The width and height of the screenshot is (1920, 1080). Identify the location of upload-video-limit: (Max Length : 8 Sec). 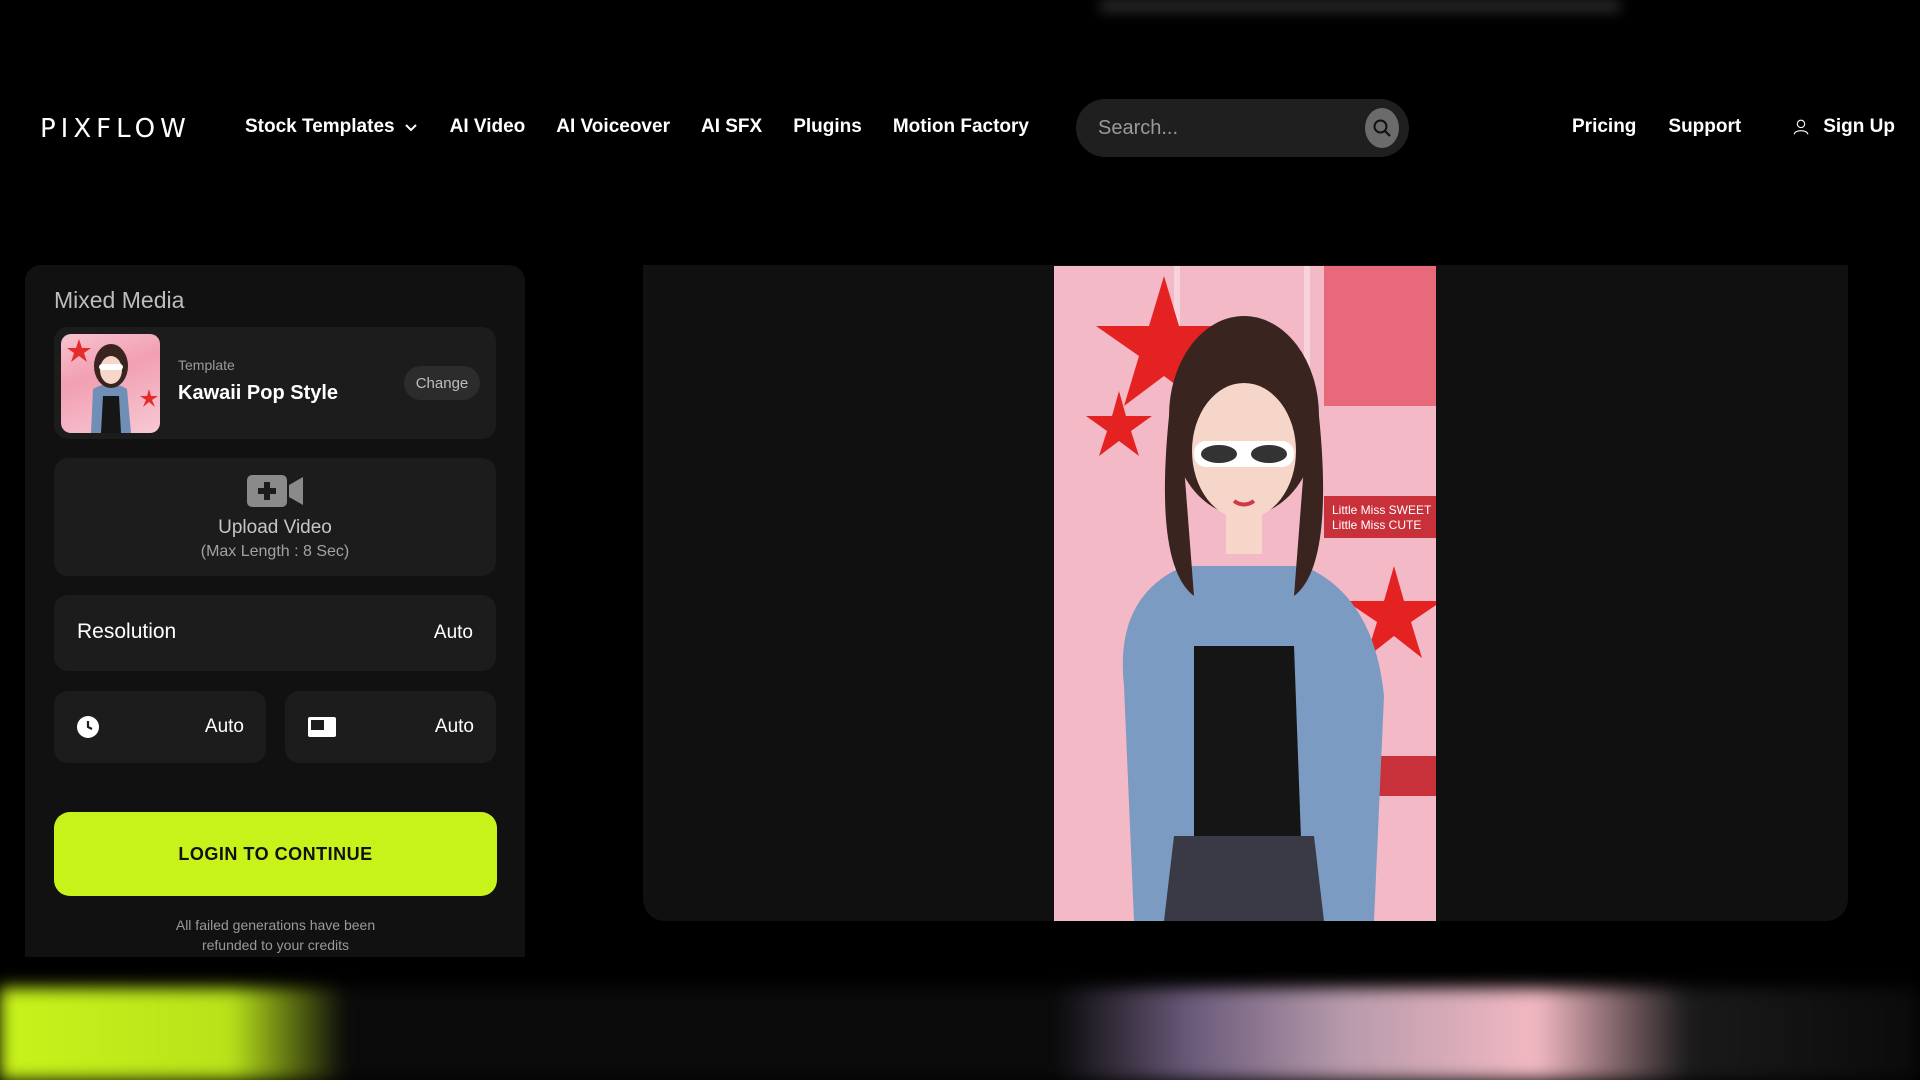
(275, 551).